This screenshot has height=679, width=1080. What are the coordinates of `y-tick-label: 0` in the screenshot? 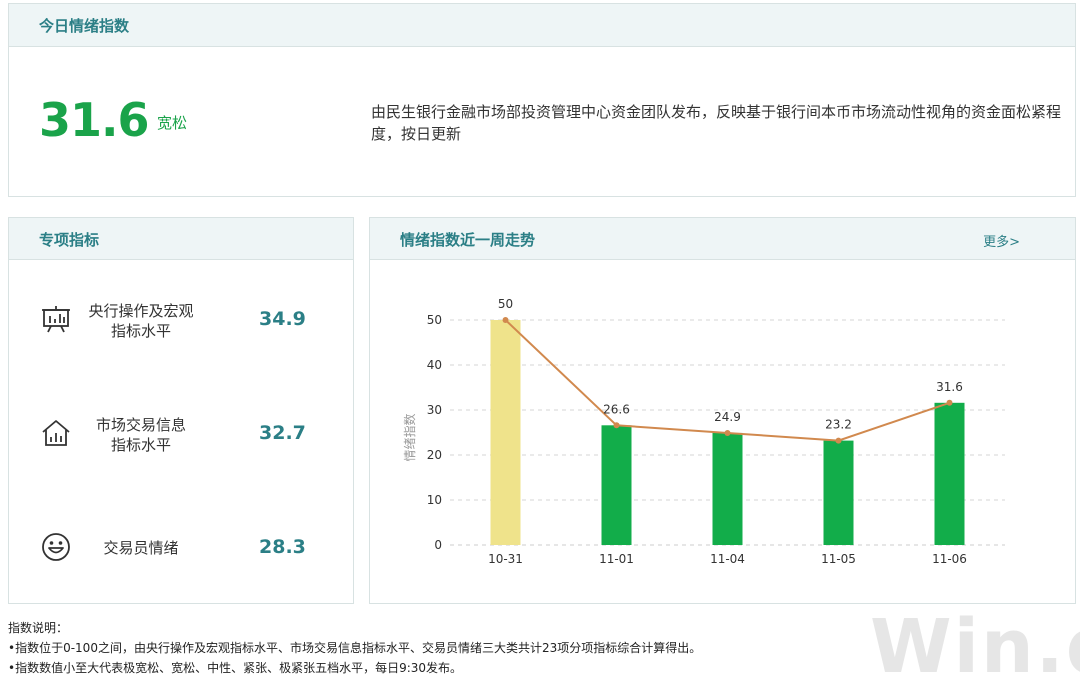 It's located at (438, 545).